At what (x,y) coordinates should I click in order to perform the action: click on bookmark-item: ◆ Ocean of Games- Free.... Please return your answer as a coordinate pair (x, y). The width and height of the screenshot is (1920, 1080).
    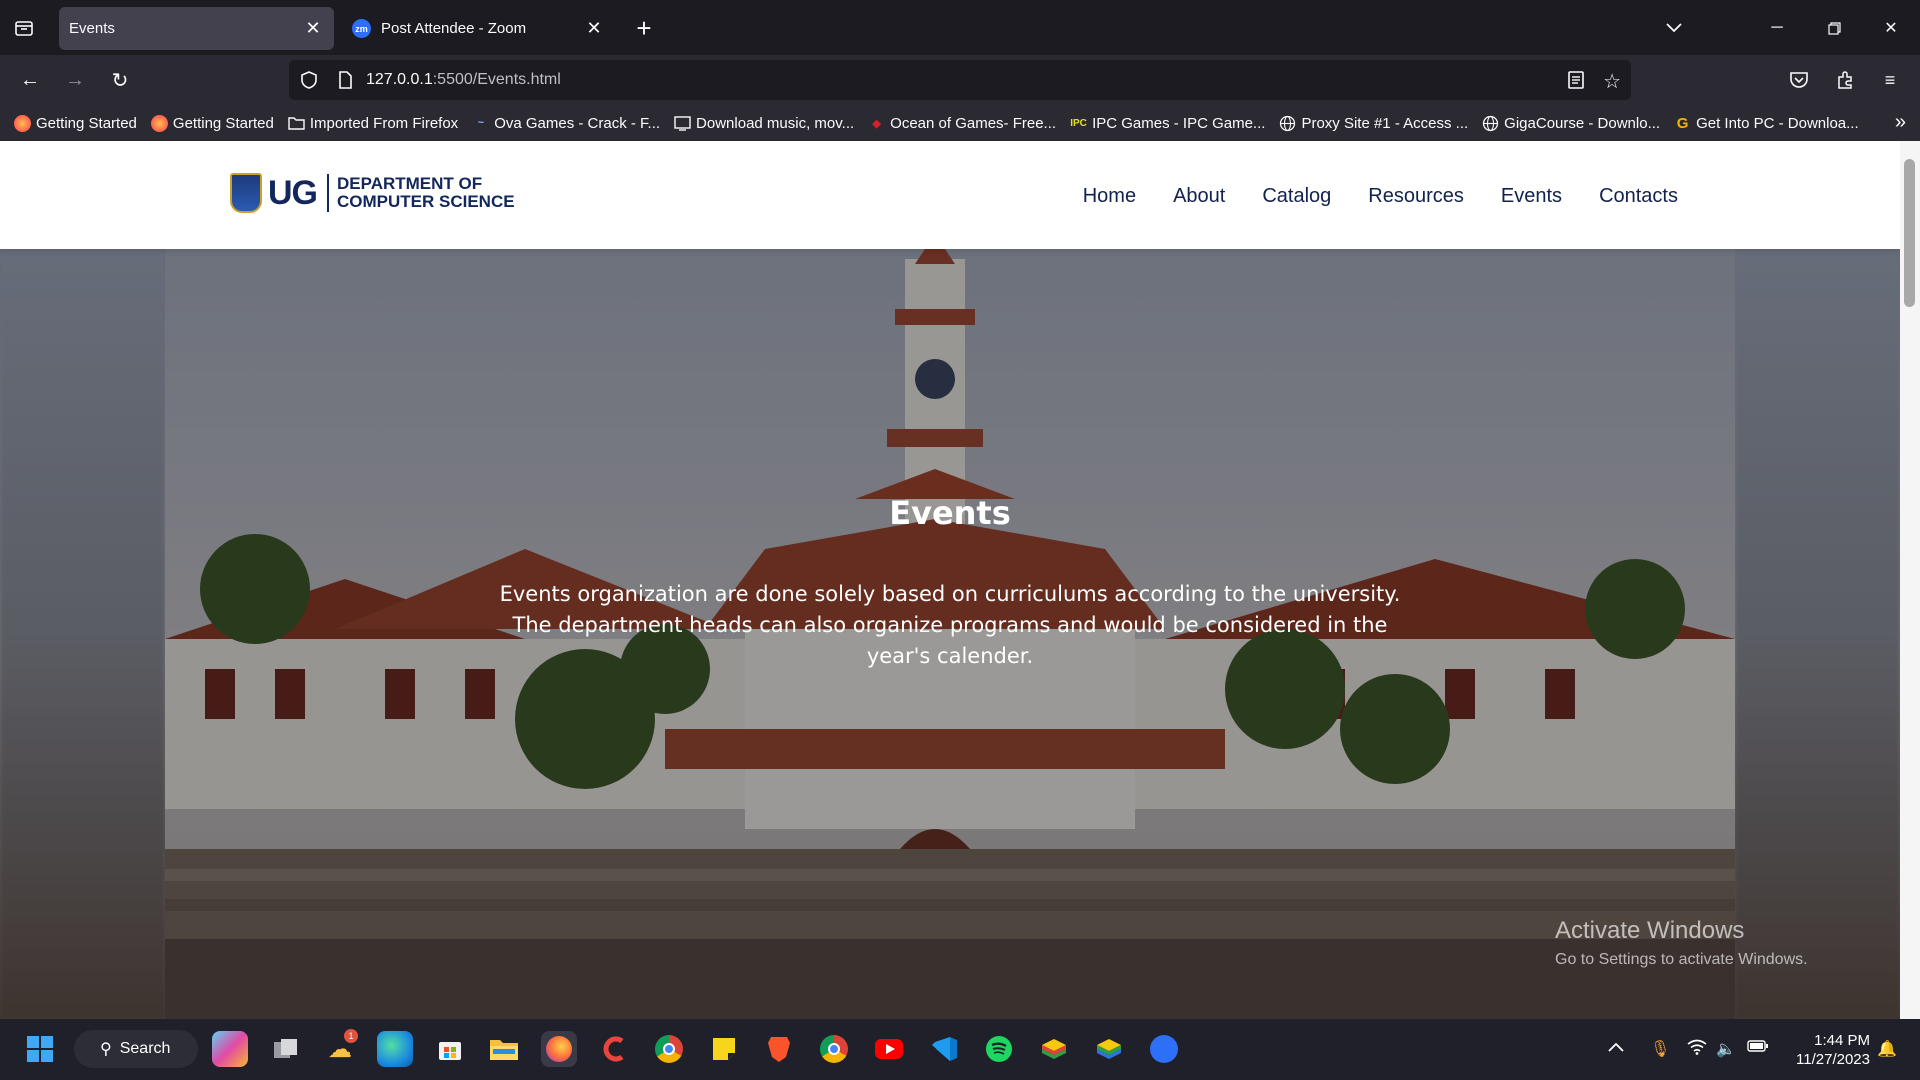
    Looking at the image, I should click on (962, 123).